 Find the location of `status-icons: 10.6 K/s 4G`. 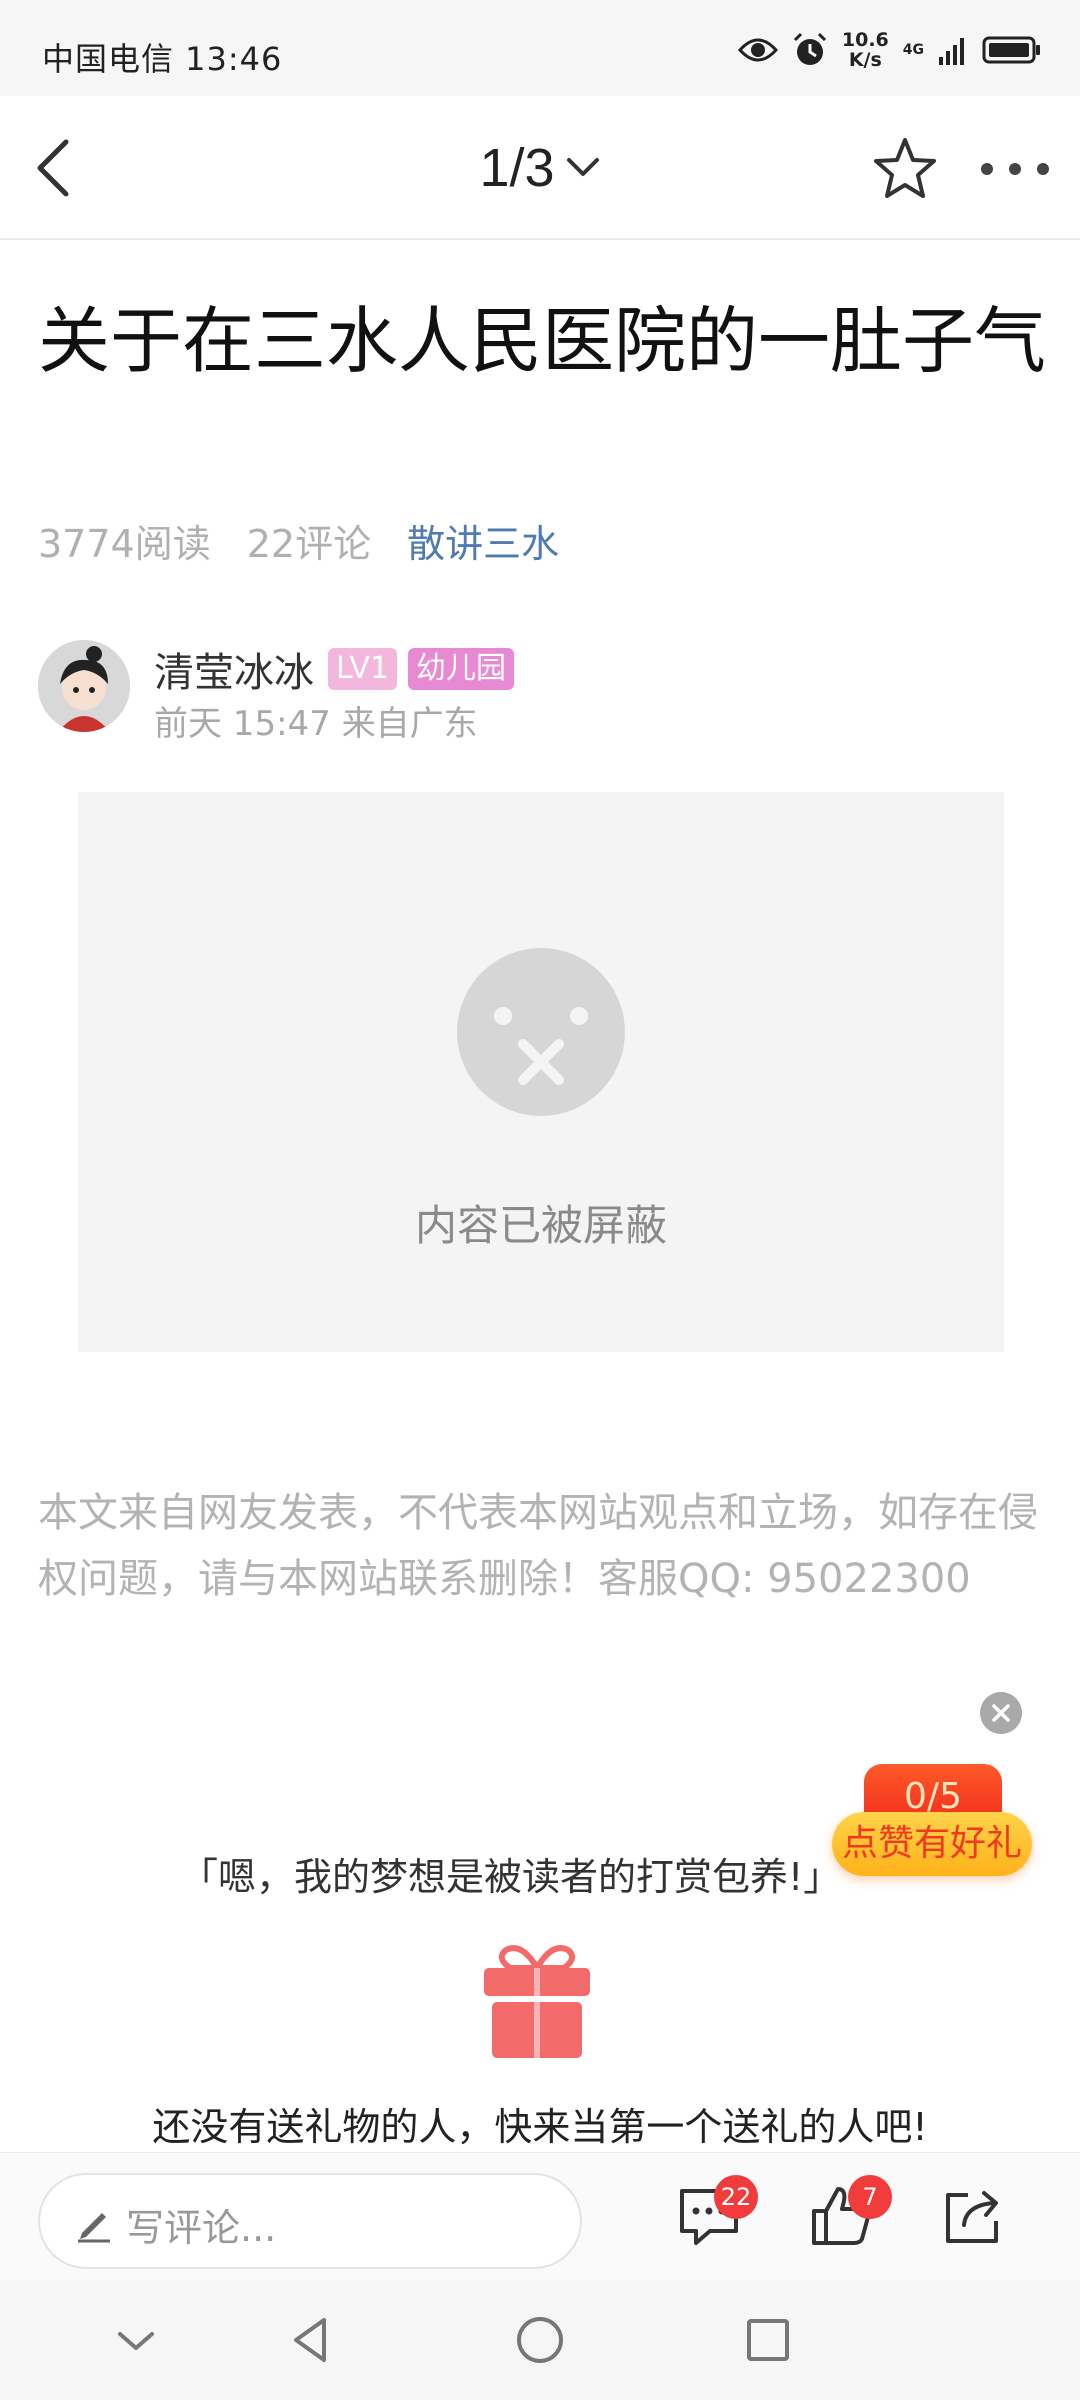

status-icons: 10.6 K/s 4G is located at coordinates (889, 50).